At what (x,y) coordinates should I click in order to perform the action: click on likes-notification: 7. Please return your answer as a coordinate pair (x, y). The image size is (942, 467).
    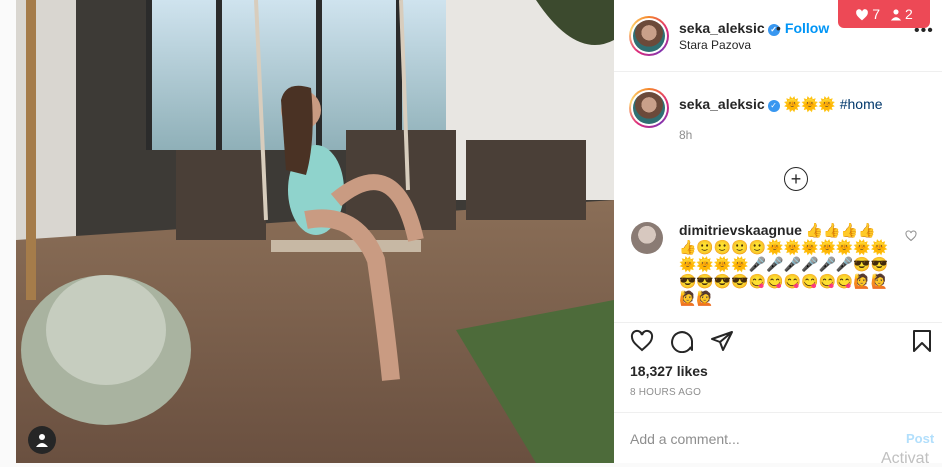
    Looking at the image, I should click on (867, 14).